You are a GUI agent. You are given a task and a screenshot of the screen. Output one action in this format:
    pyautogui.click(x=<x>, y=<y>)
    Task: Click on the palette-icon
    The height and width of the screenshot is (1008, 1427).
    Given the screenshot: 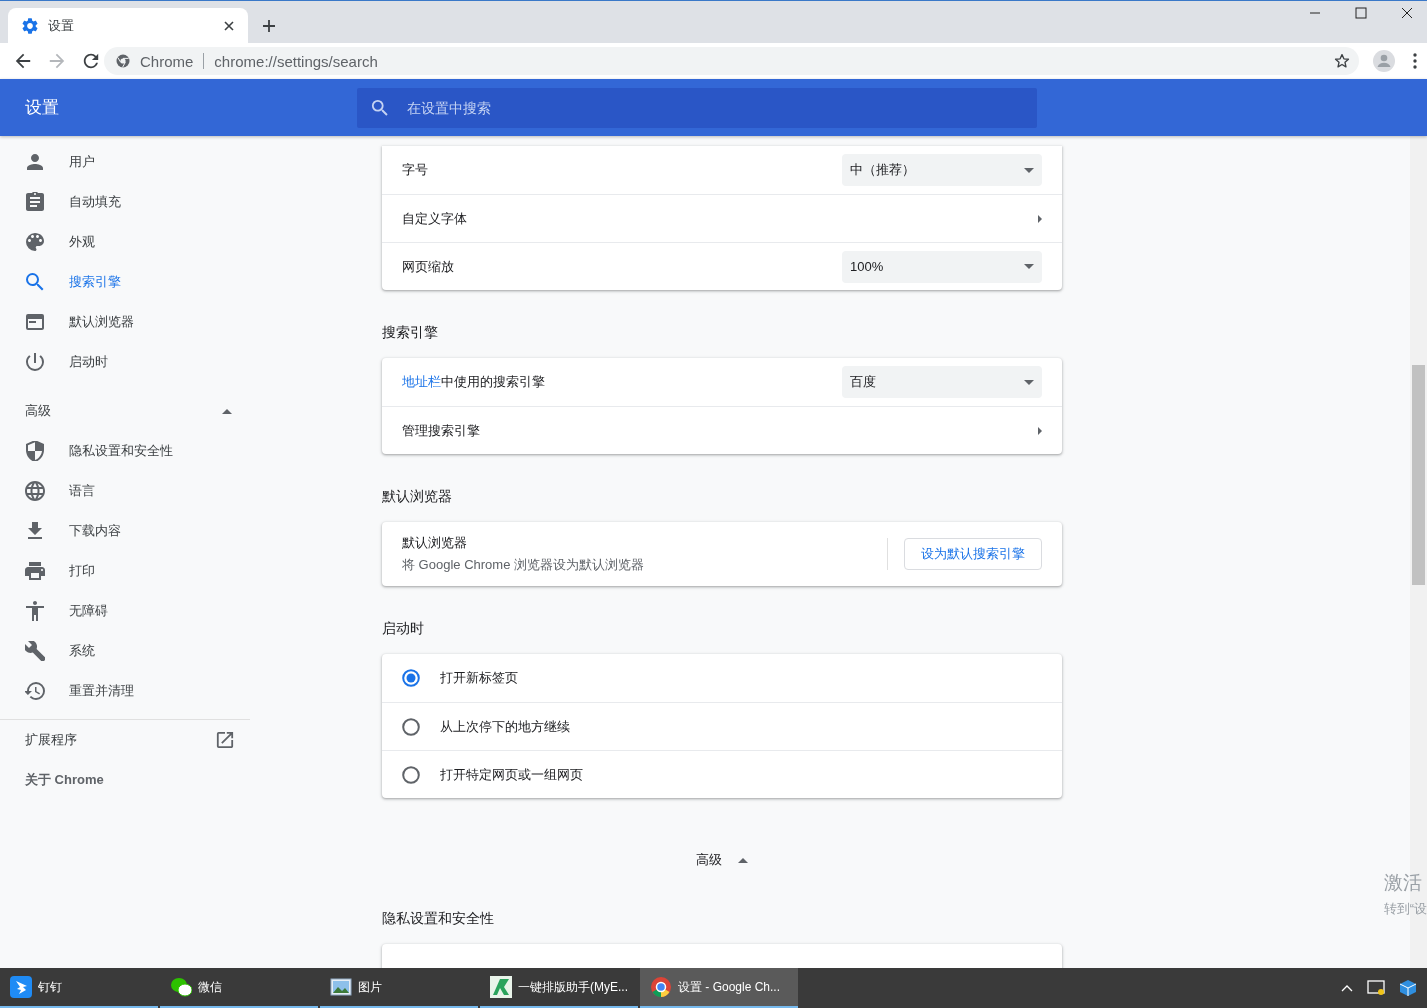 What is the action you would take?
    pyautogui.click(x=35, y=242)
    